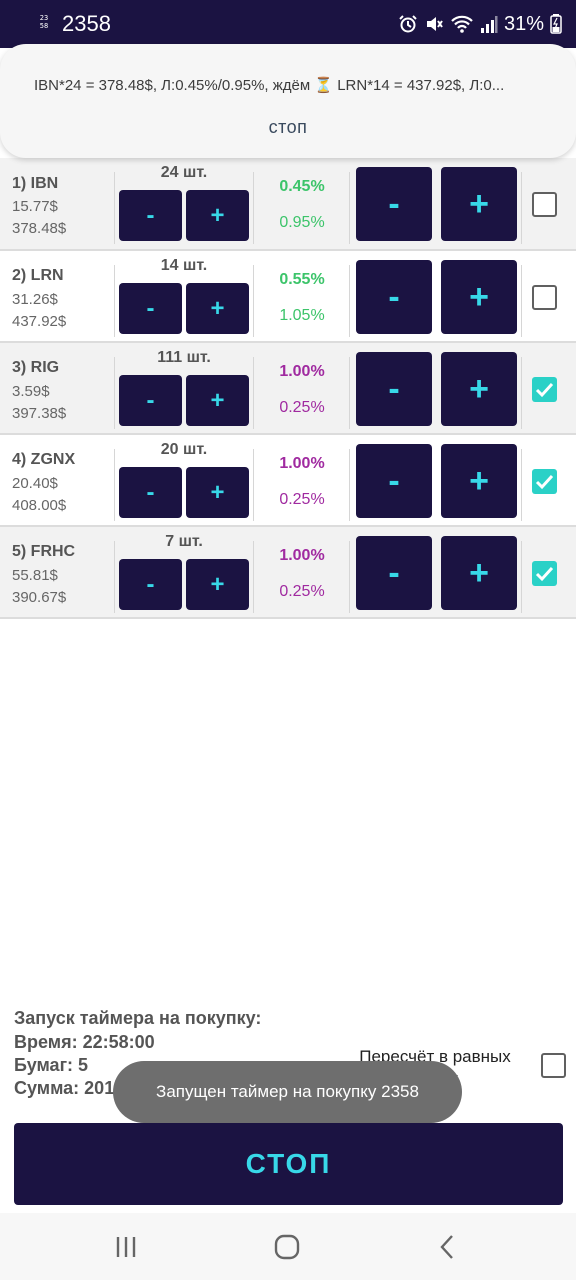  What do you see at coordinates (35, 183) in the screenshot?
I see `ticker-name: 1) IBN` at bounding box center [35, 183].